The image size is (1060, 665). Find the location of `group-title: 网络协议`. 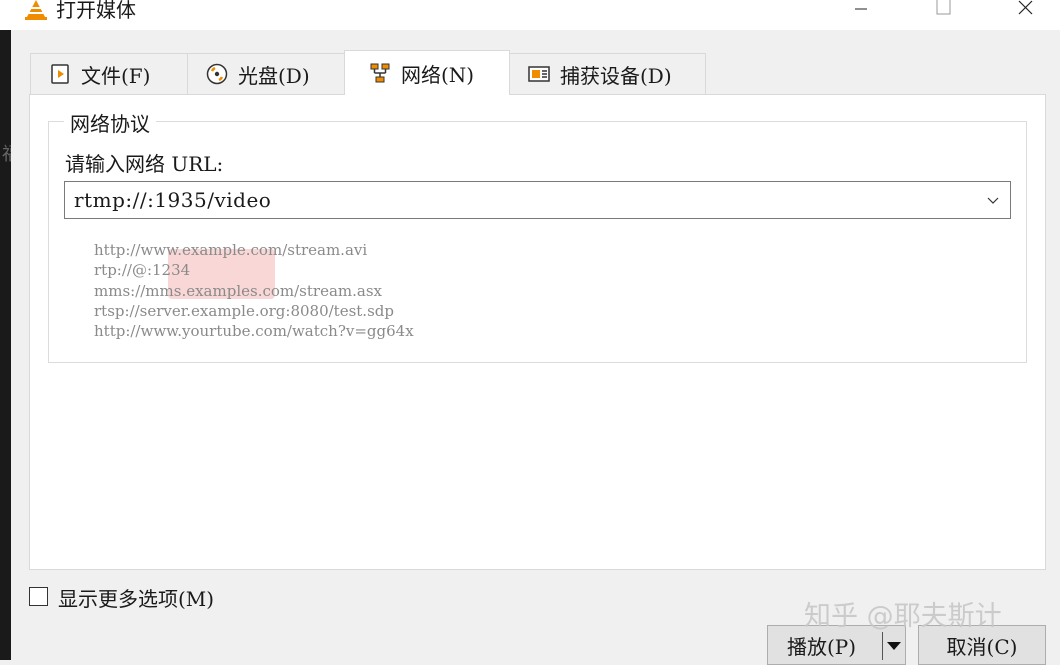

group-title: 网络协议 is located at coordinates (110, 122).